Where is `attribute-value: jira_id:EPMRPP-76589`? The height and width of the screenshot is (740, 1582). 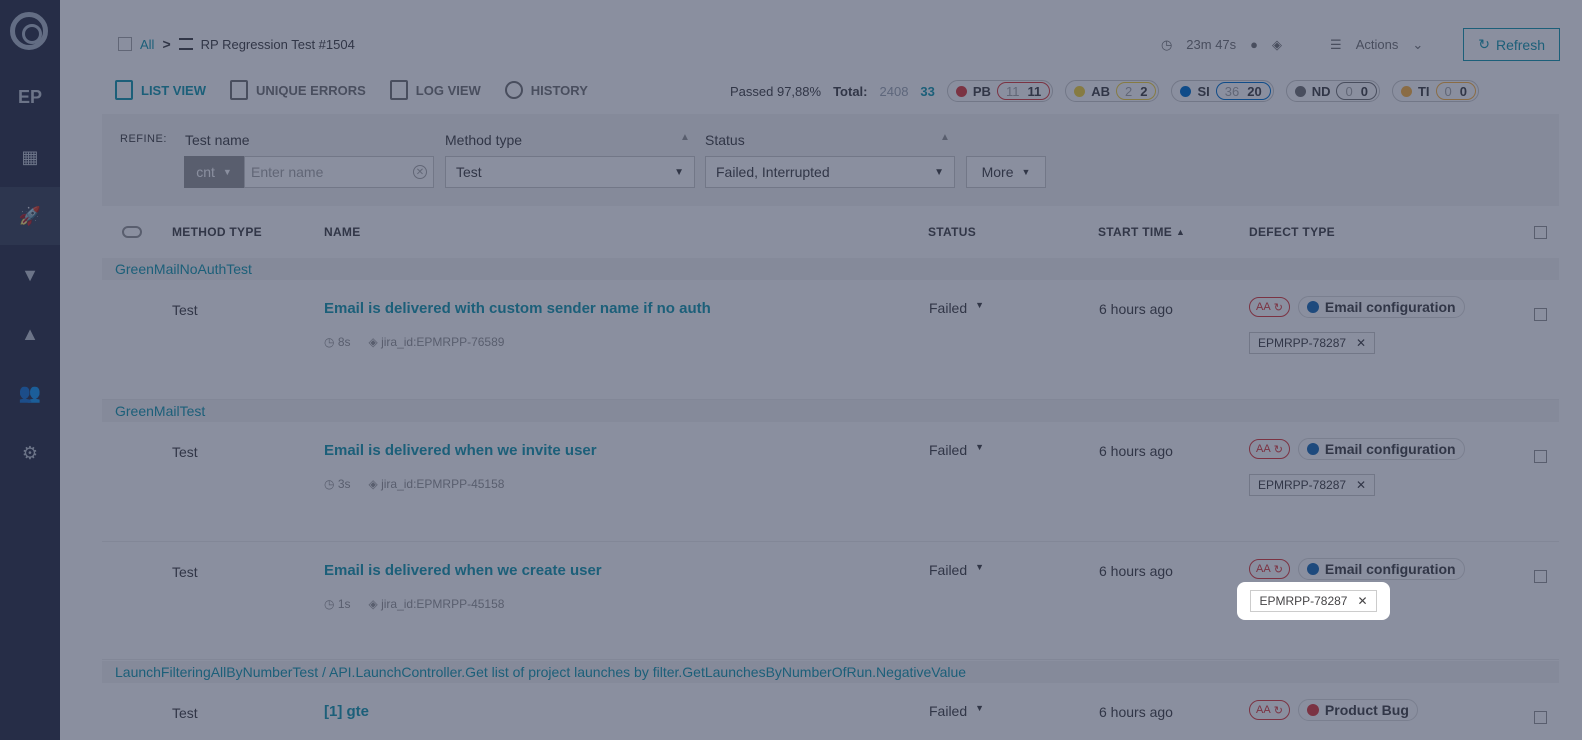 attribute-value: jira_id:EPMRPP-76589 is located at coordinates (443, 342).